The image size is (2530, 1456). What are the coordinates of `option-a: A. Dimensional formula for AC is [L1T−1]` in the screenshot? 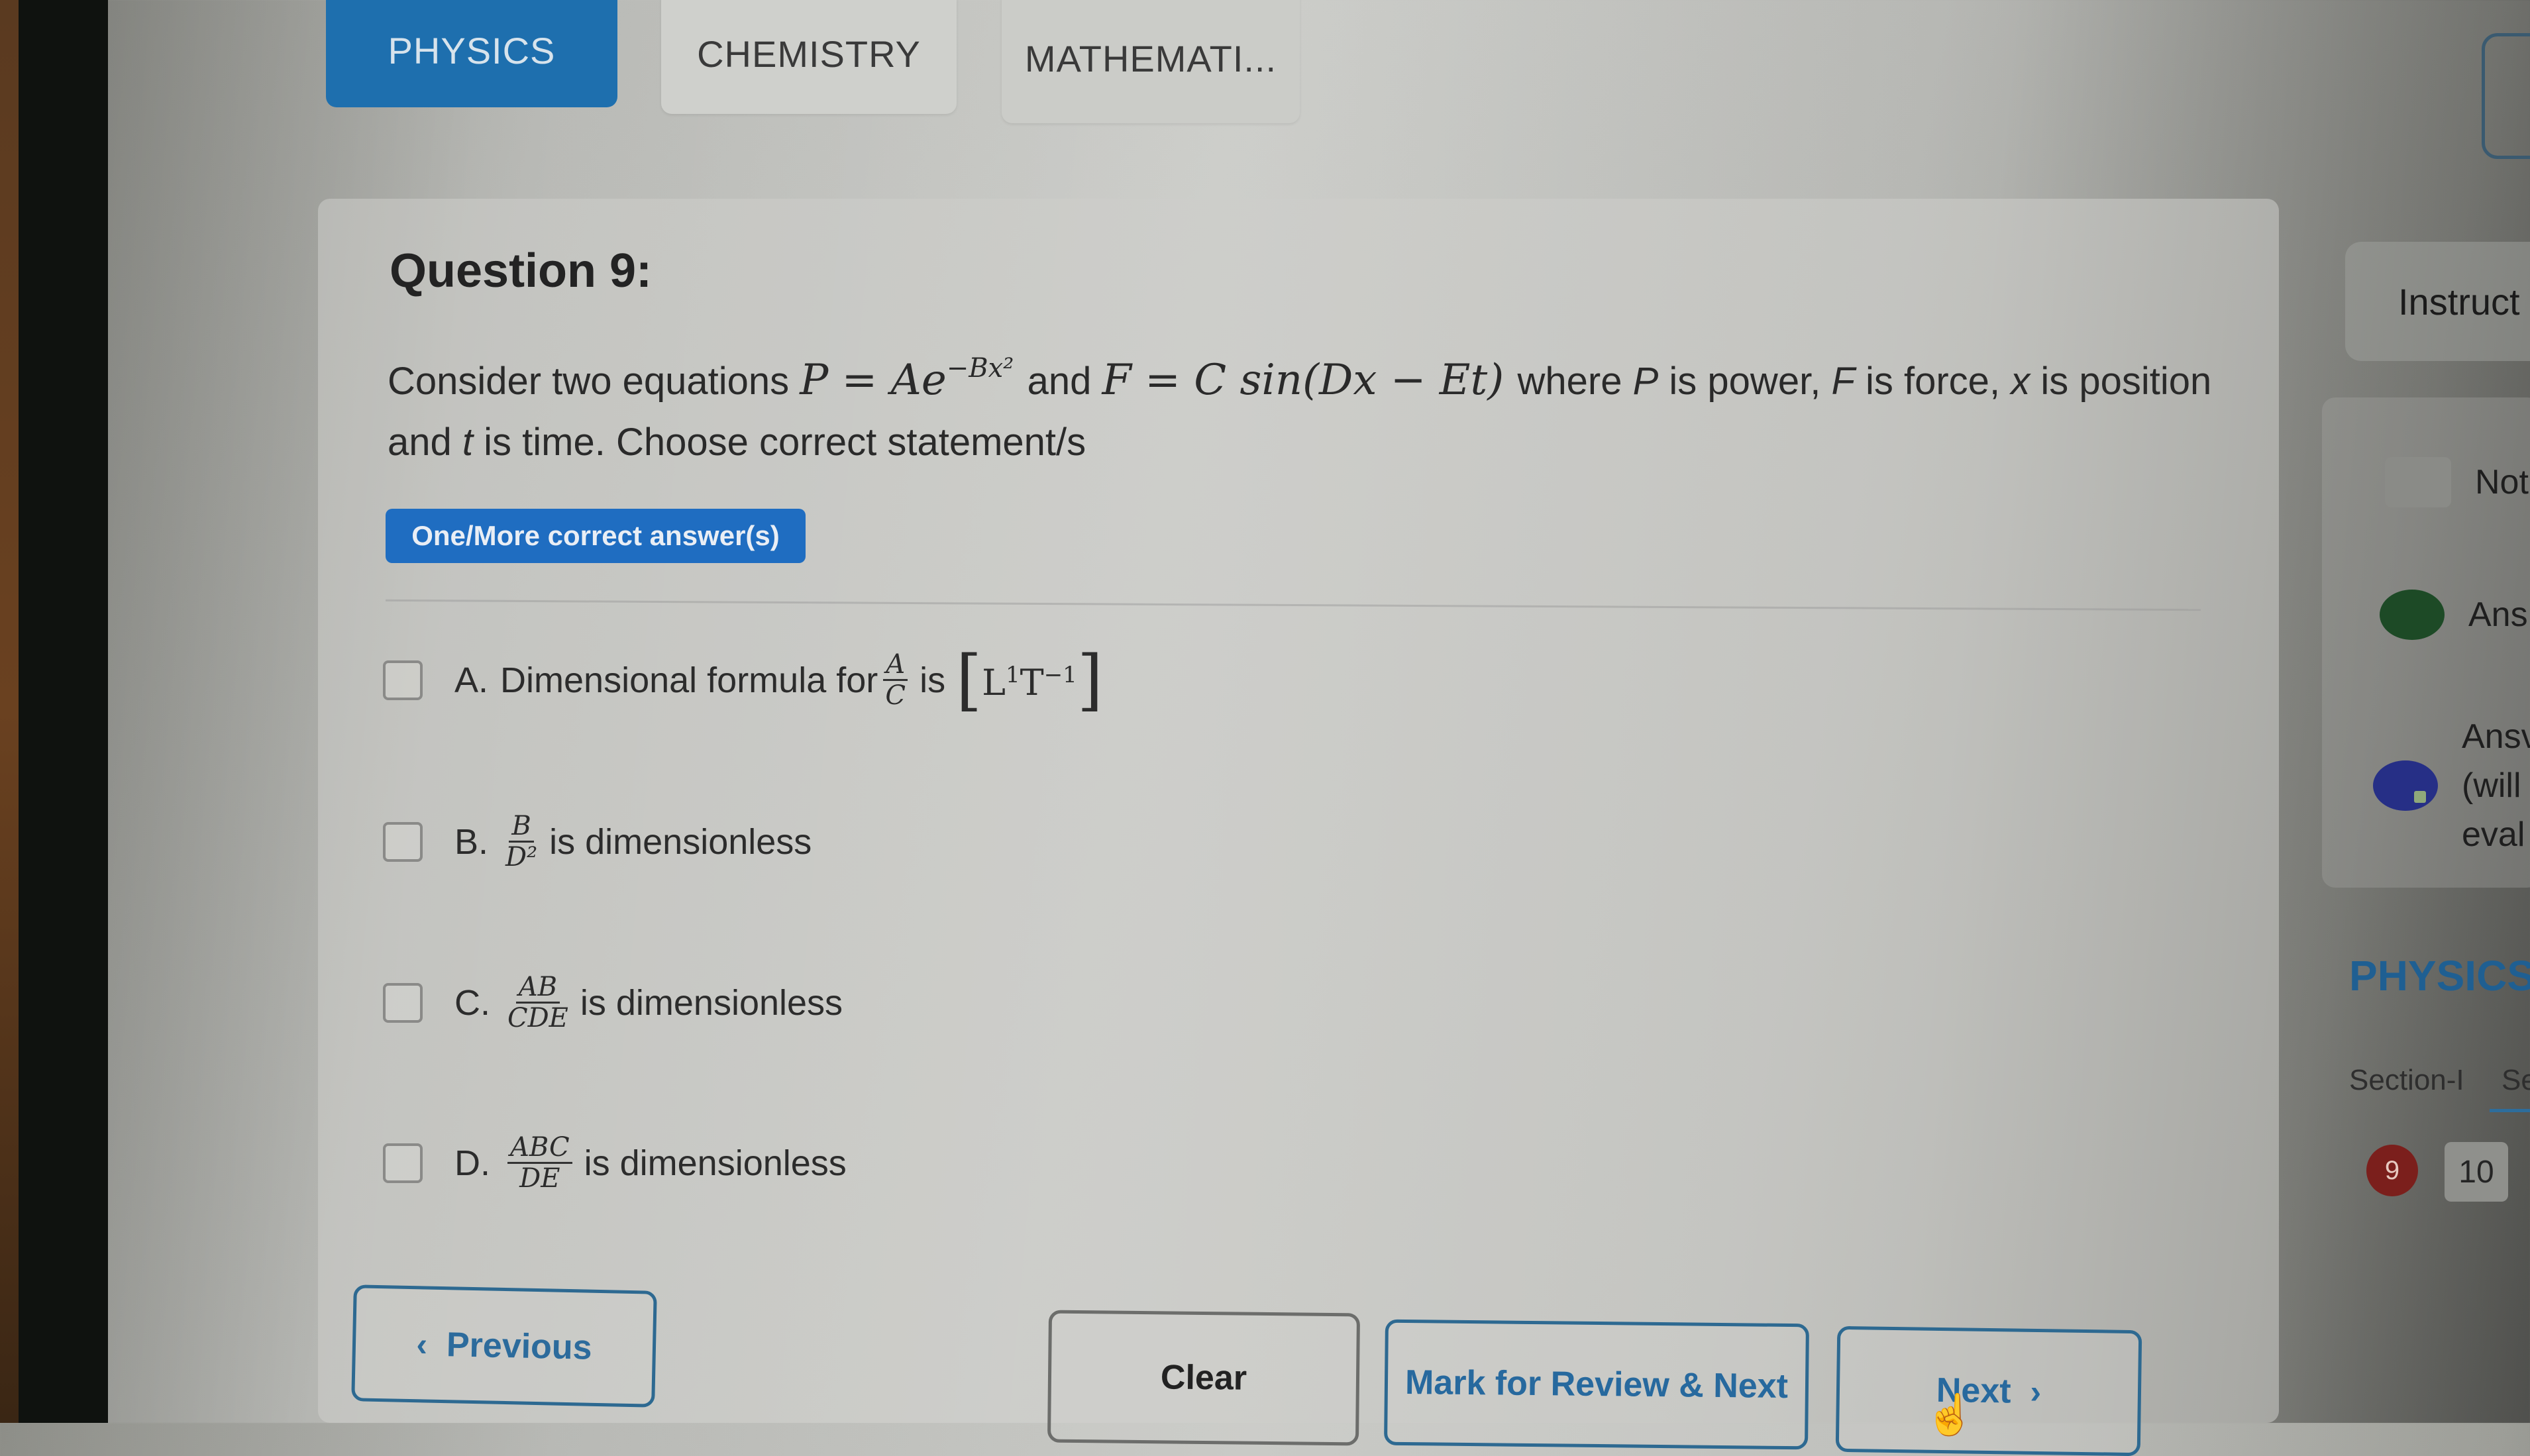 It's located at (743, 680).